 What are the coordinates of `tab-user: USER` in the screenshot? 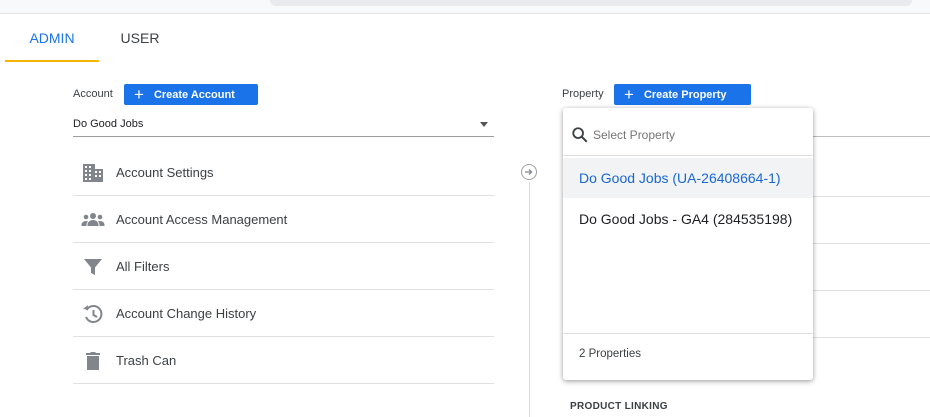 It's located at (140, 38).